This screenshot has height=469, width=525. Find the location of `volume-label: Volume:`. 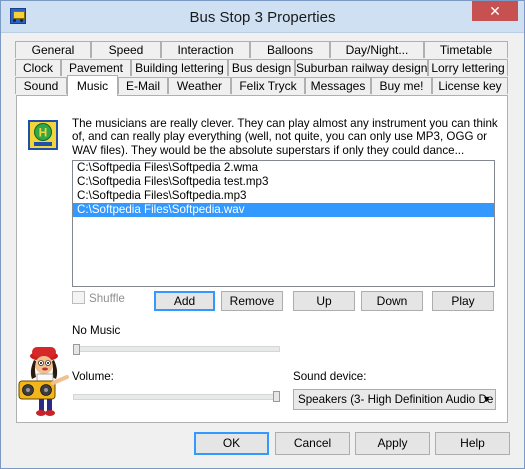

volume-label: Volume: is located at coordinates (93, 376).